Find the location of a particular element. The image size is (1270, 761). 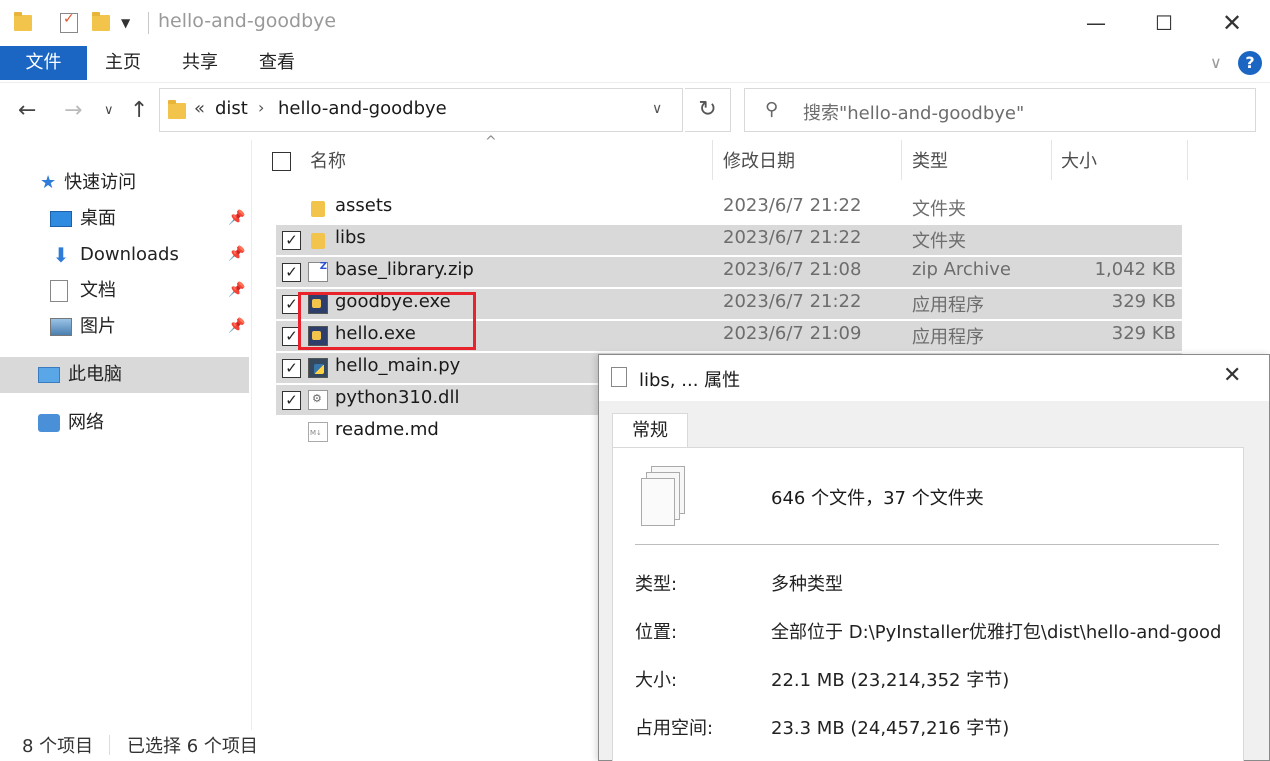

computer-icon is located at coordinates (49, 375).